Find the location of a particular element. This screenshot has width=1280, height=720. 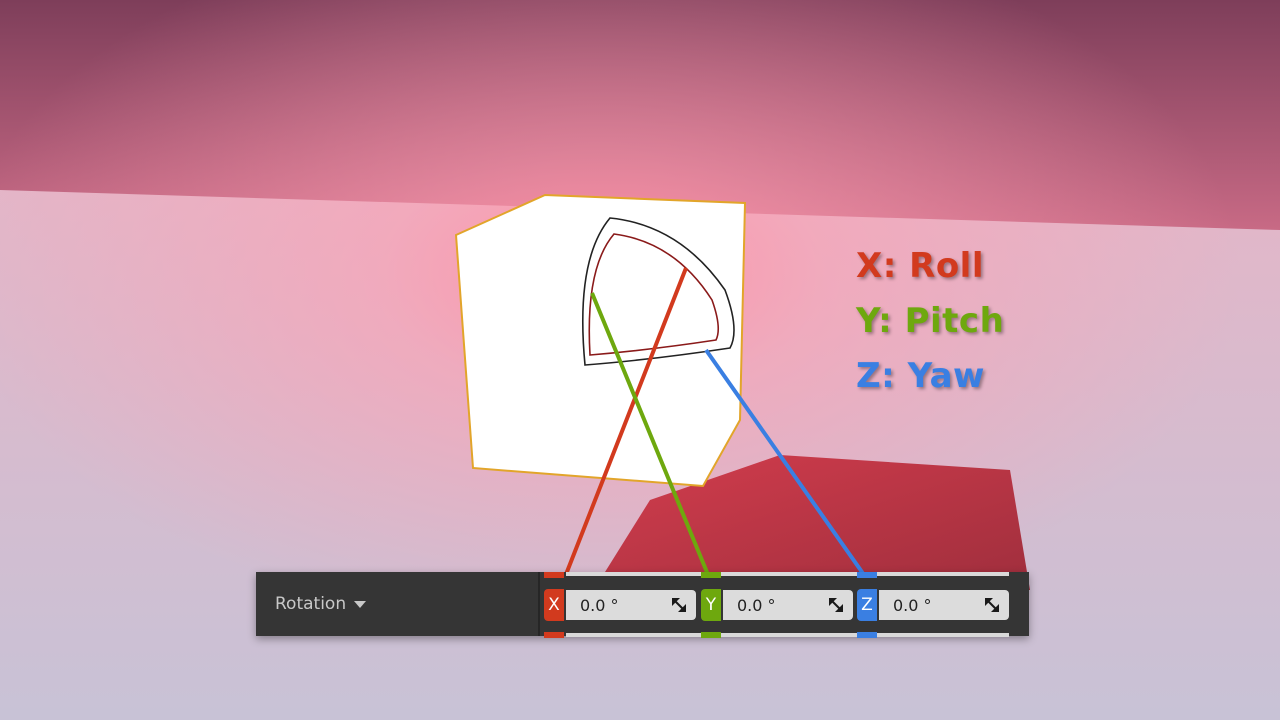

caret-down-icon is located at coordinates (360, 604).